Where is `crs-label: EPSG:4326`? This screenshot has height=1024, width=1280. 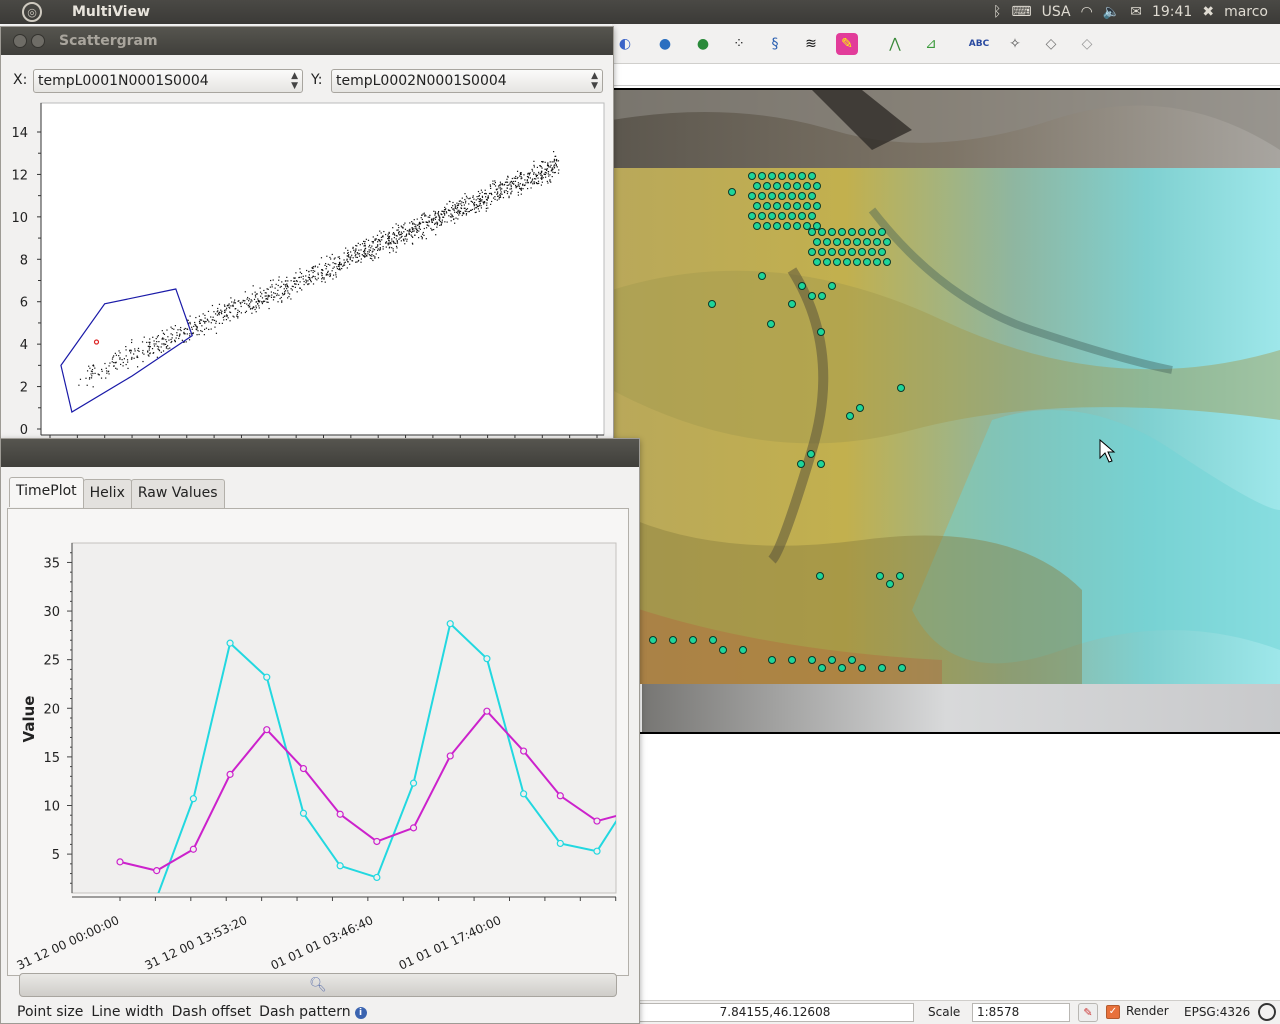 crs-label: EPSG:4326 is located at coordinates (1217, 1012).